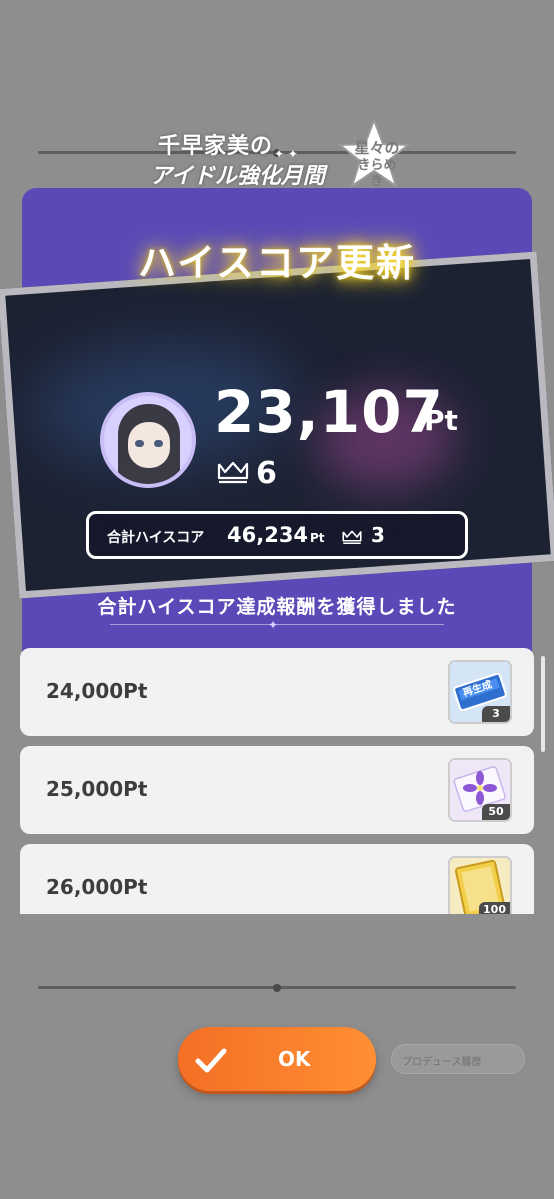  Describe the element at coordinates (377, 173) in the screenshot. I see `event-subtitle-line2: きらめき` at that location.